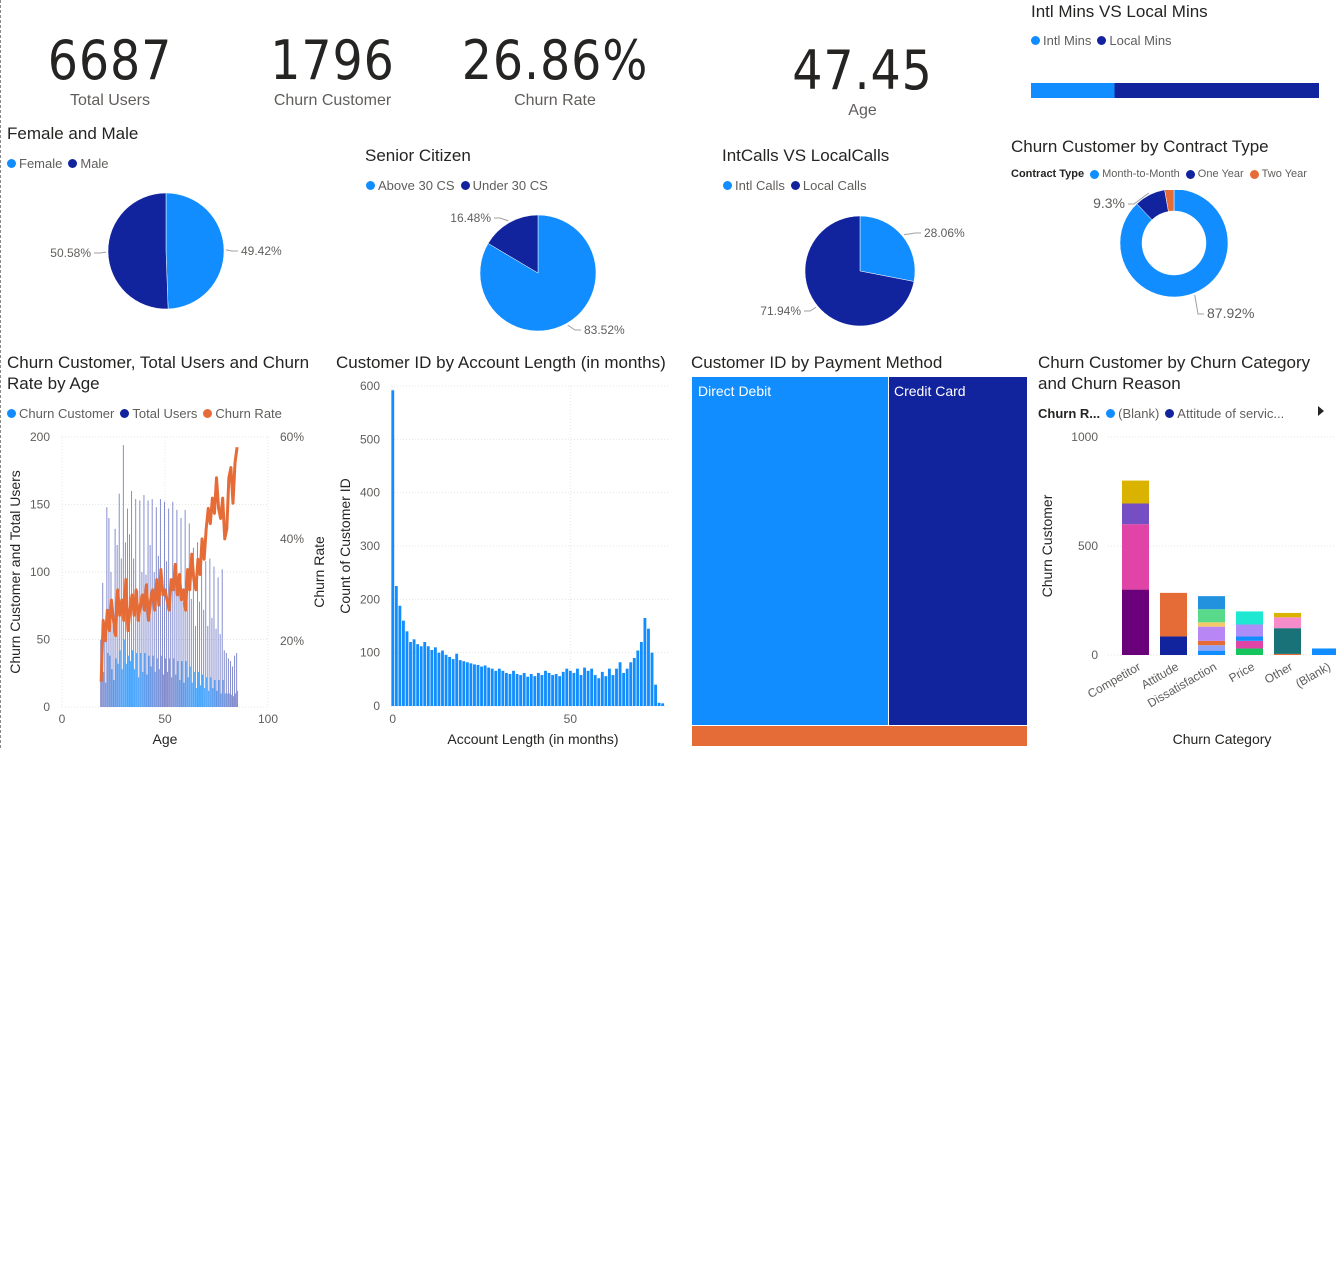 The width and height of the screenshot is (1338, 1280). Describe the element at coordinates (1222, 739) in the screenshot. I see `x-axis-title: Churn Category` at that location.